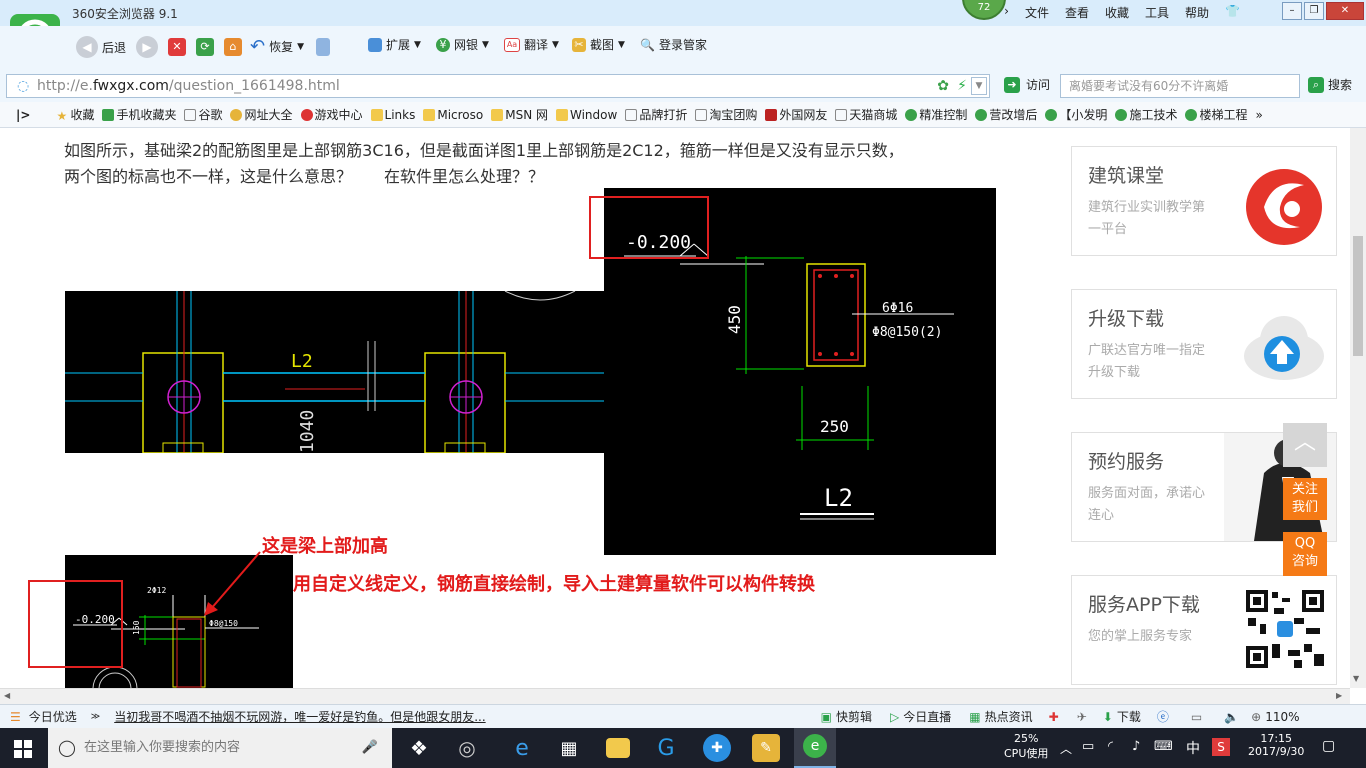  Describe the element at coordinates (936, 114) in the screenshot. I see `fav-item: 精准控制` at that location.